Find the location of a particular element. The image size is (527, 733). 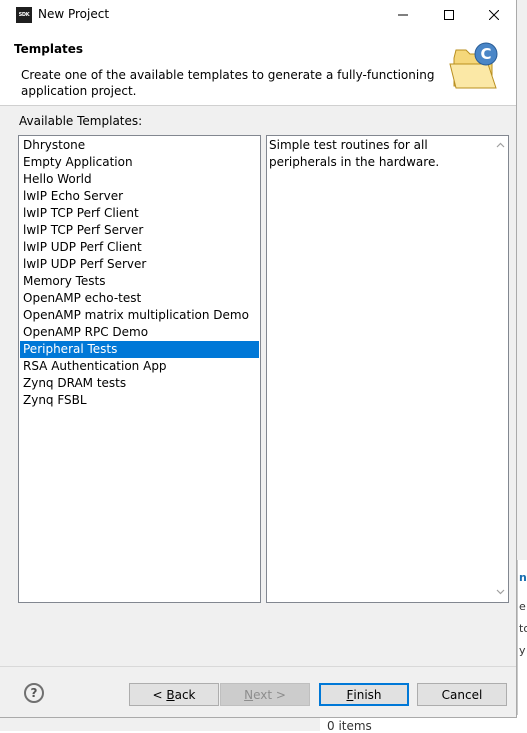

window-title: New Project is located at coordinates (74, 14).